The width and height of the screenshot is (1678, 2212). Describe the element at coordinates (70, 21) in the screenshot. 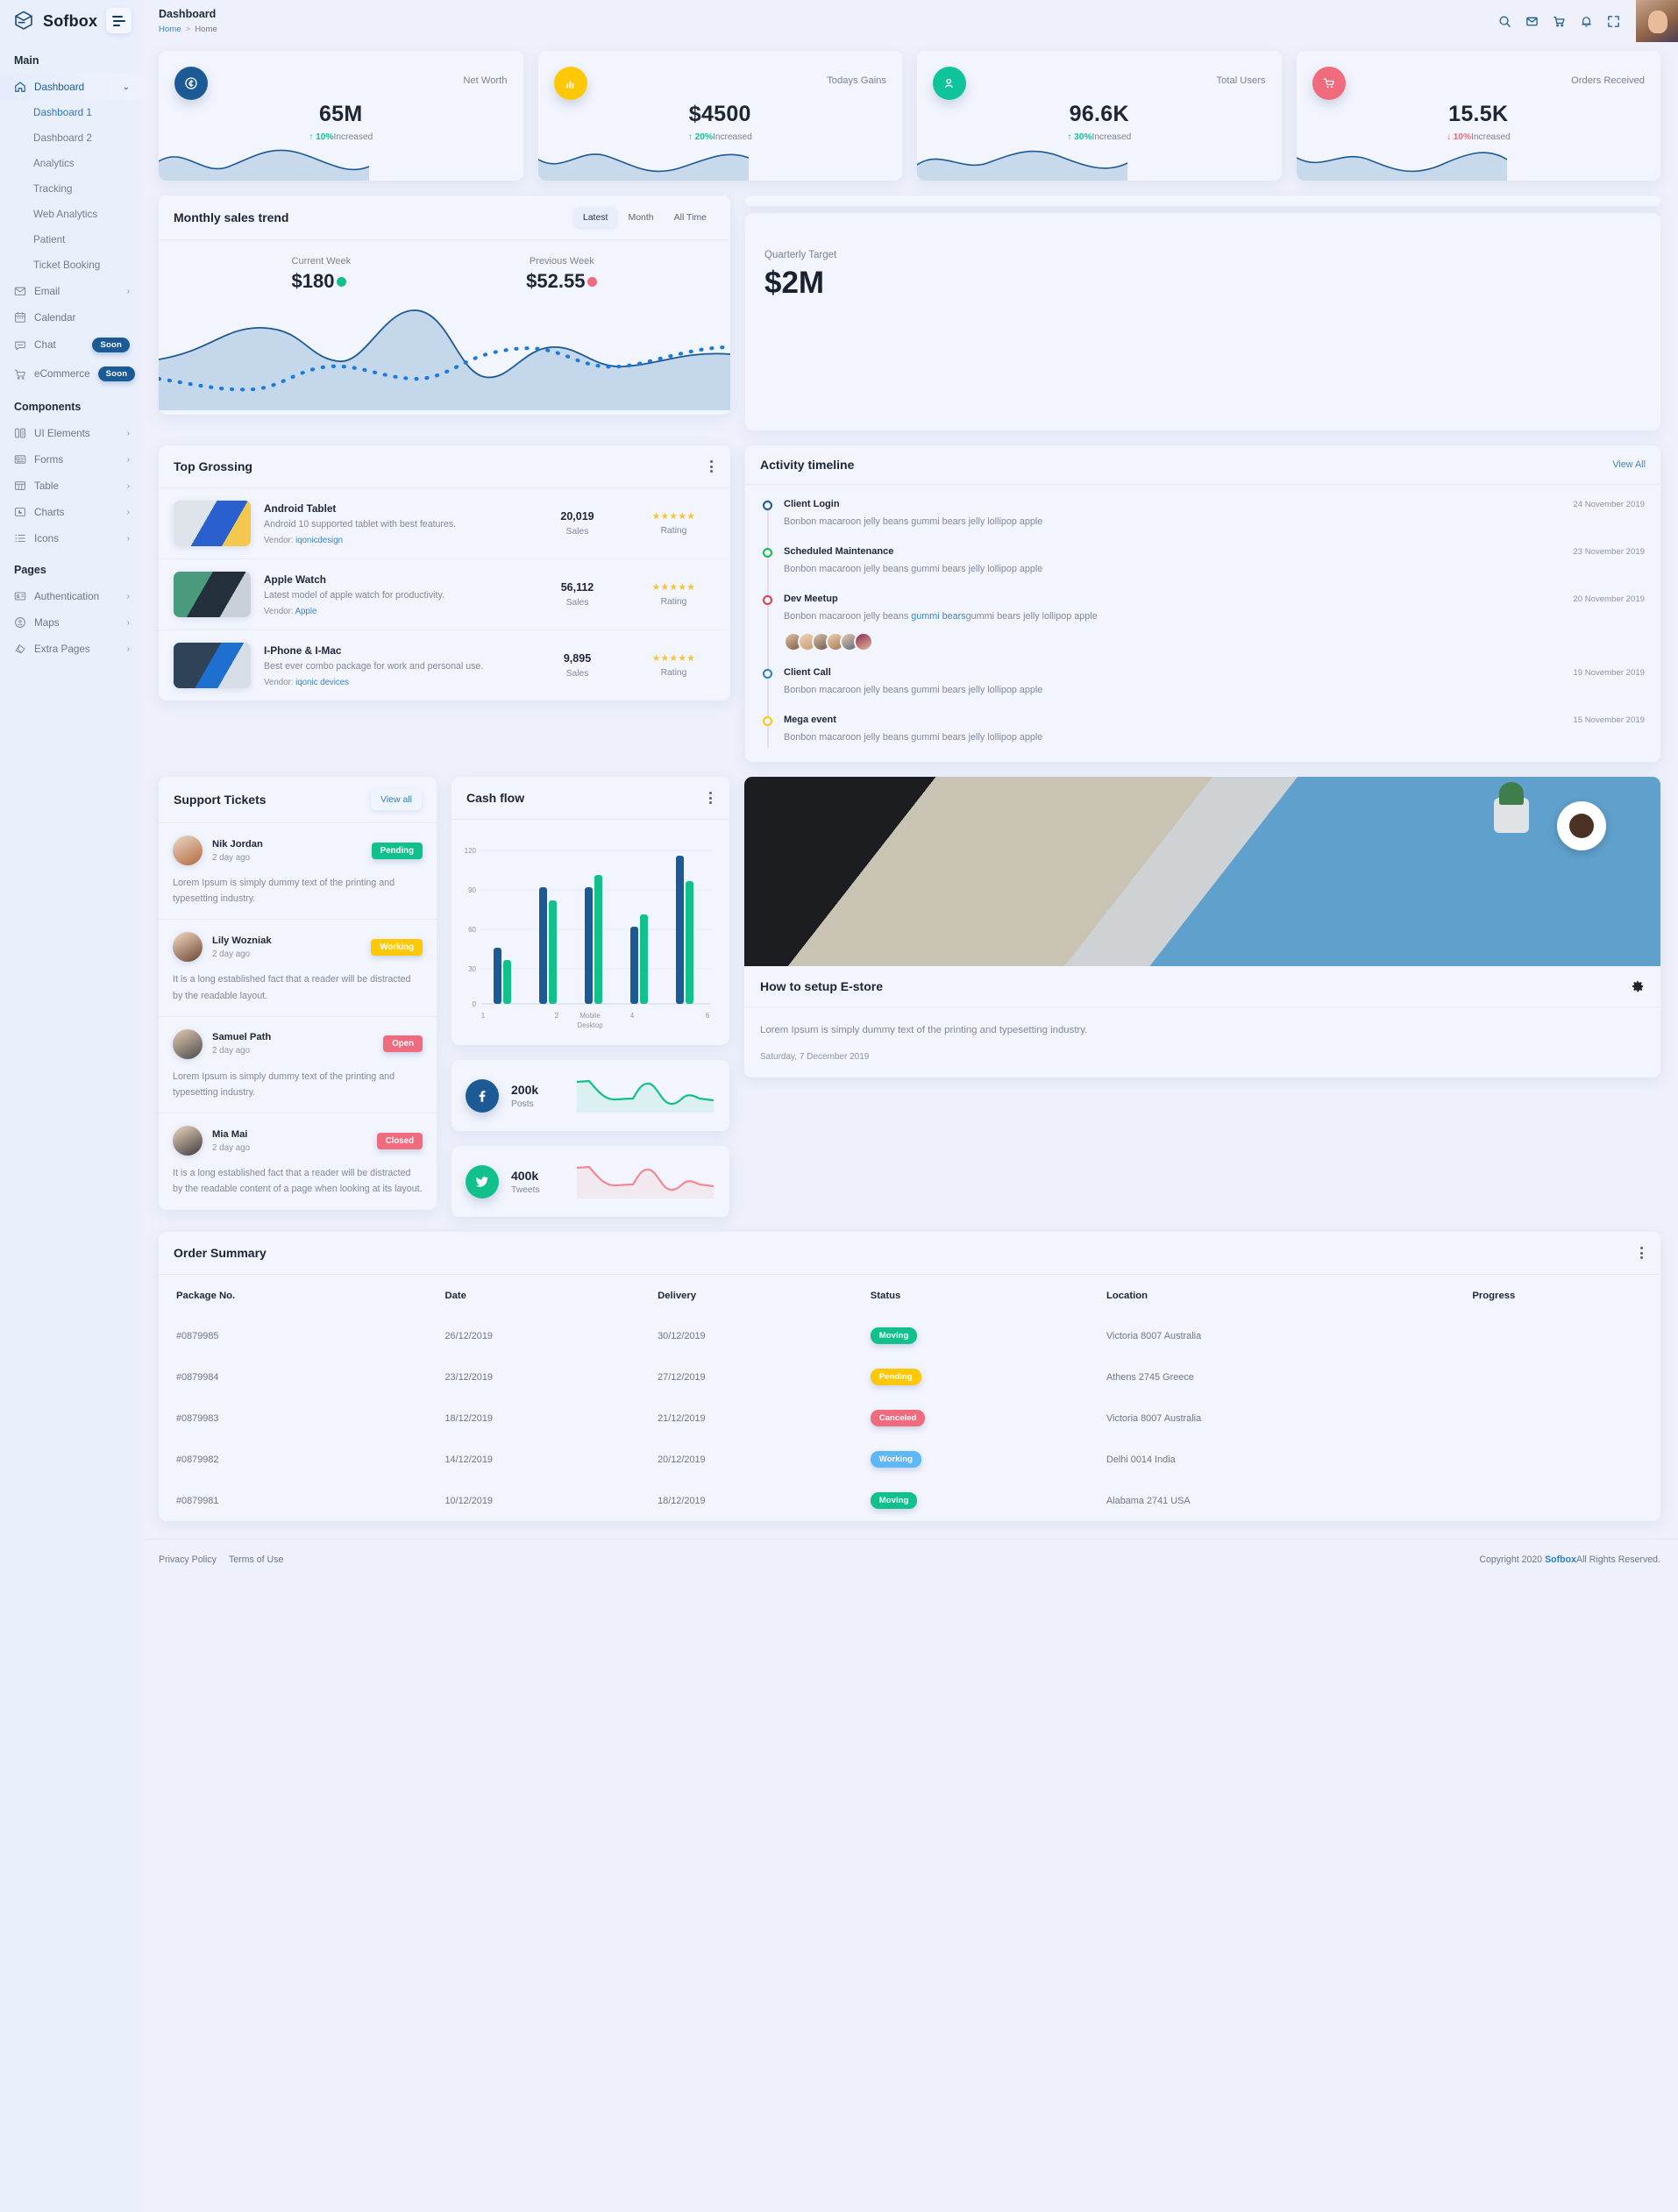

I see `brand: Sofbox` at that location.